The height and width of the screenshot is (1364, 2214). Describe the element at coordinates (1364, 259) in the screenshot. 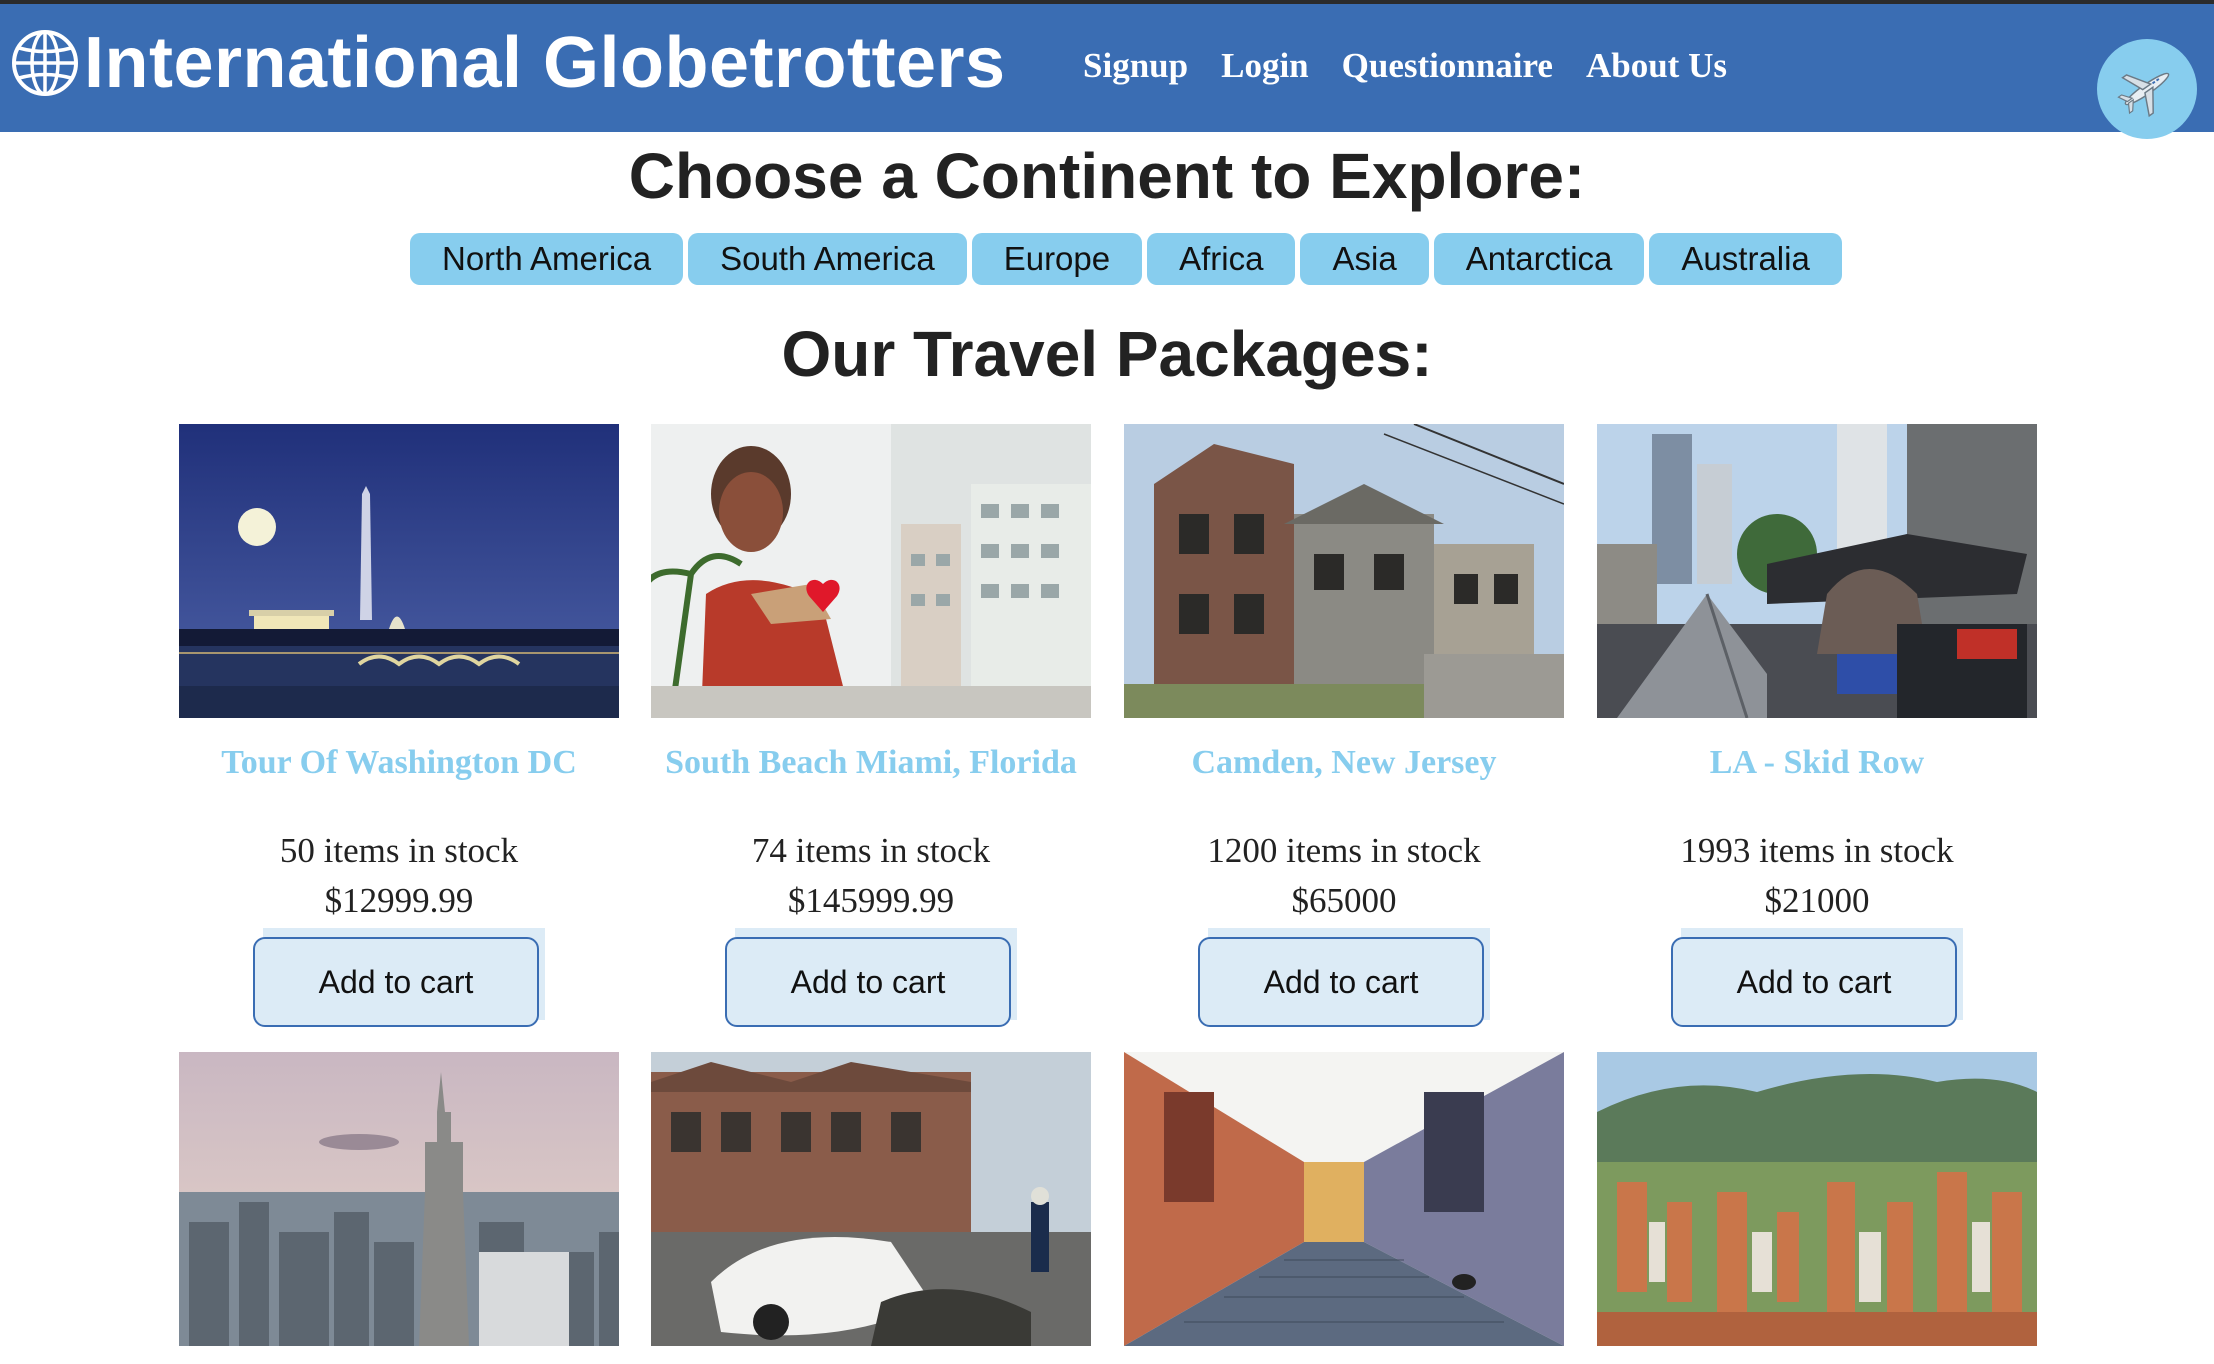

I see `continent-asia: Asia` at that location.